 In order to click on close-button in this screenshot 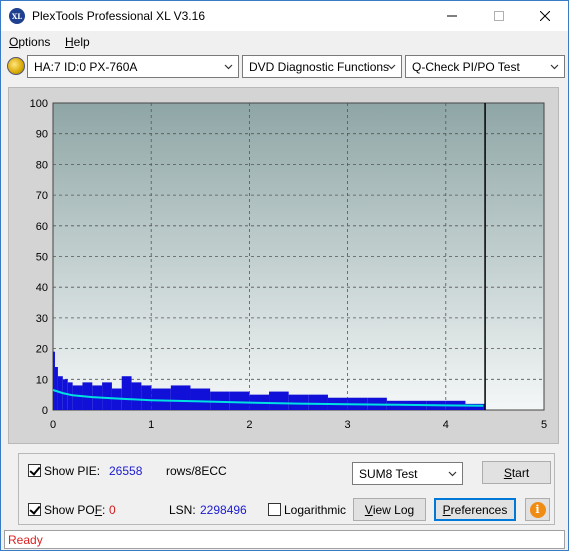, I will do `click(545, 16)`.